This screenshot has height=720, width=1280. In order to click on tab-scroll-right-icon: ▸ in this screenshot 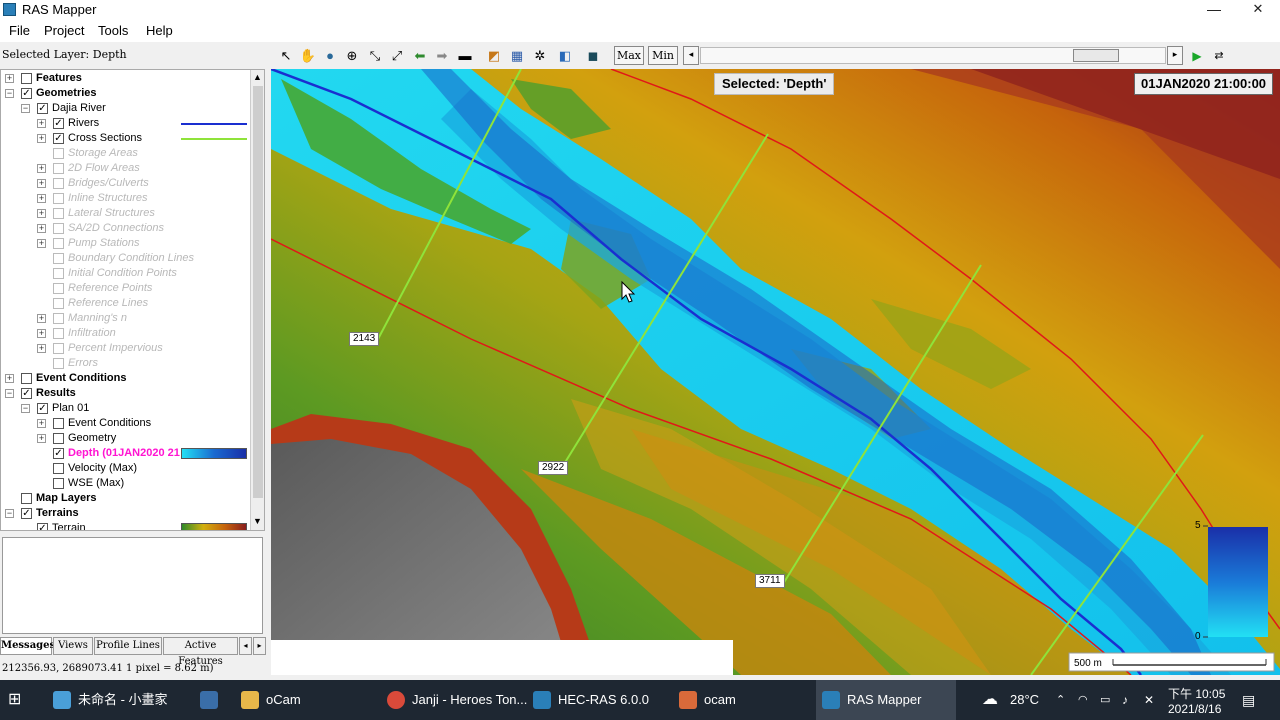, I will do `click(259, 646)`.